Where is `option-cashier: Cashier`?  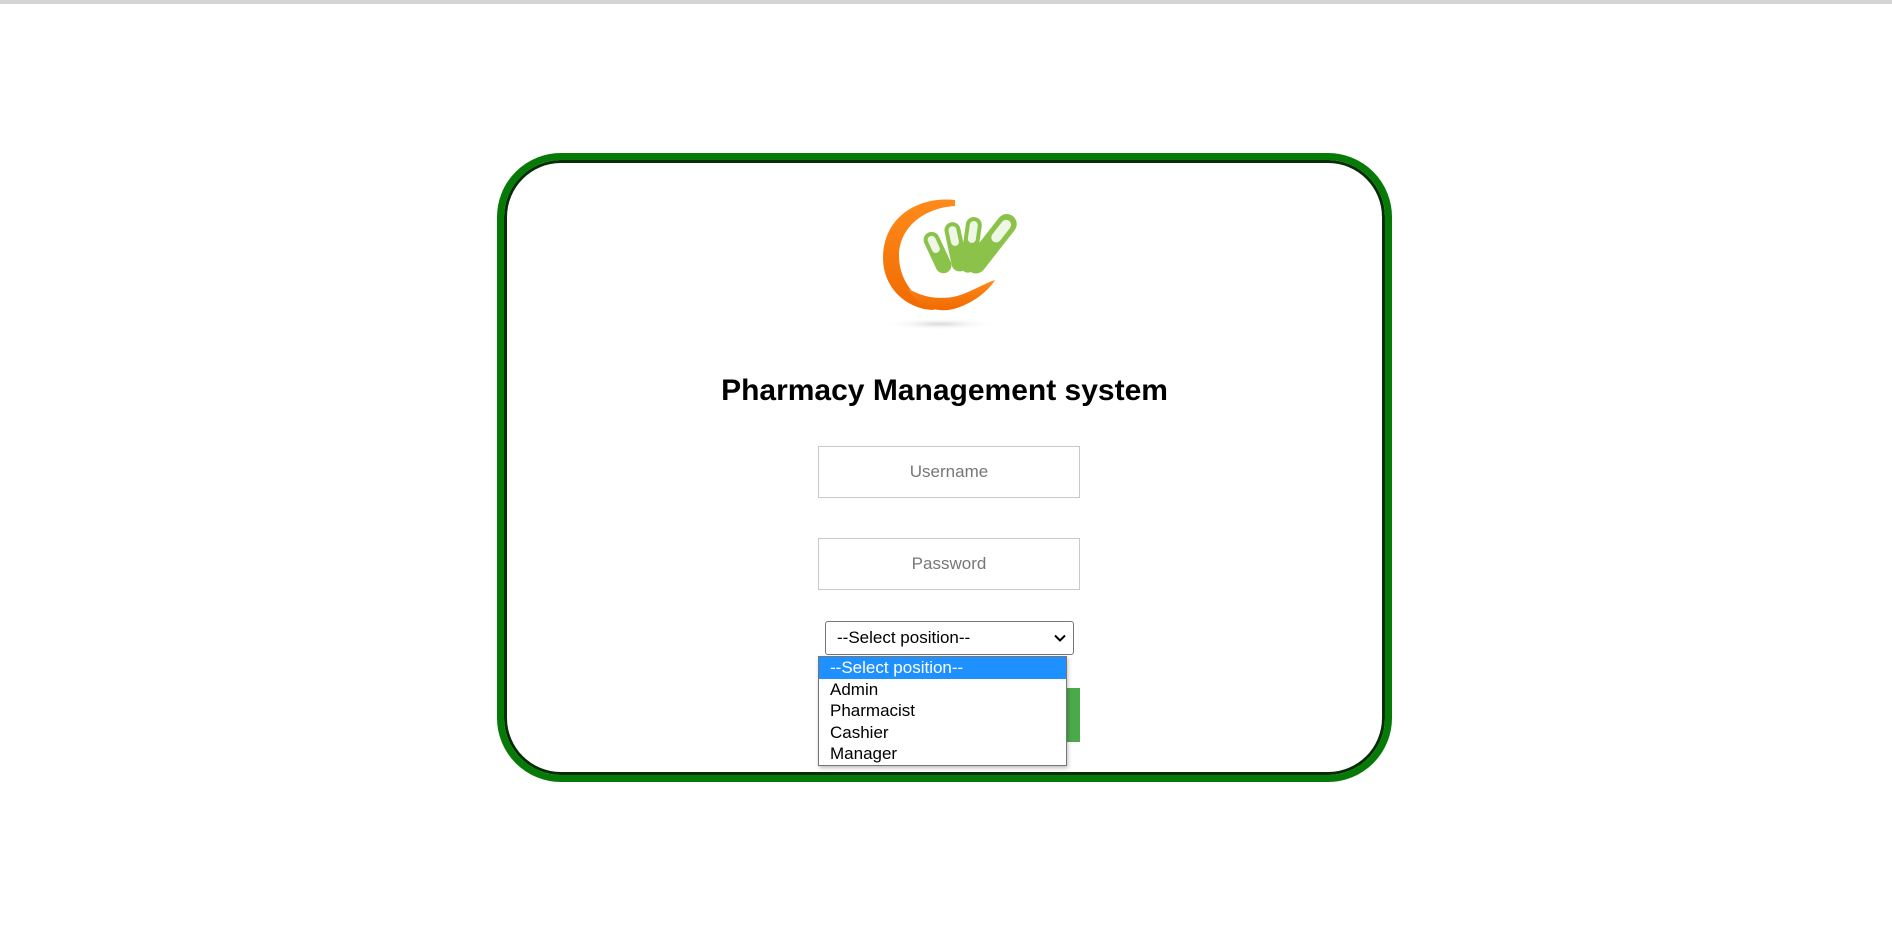 option-cashier: Cashier is located at coordinates (942, 733).